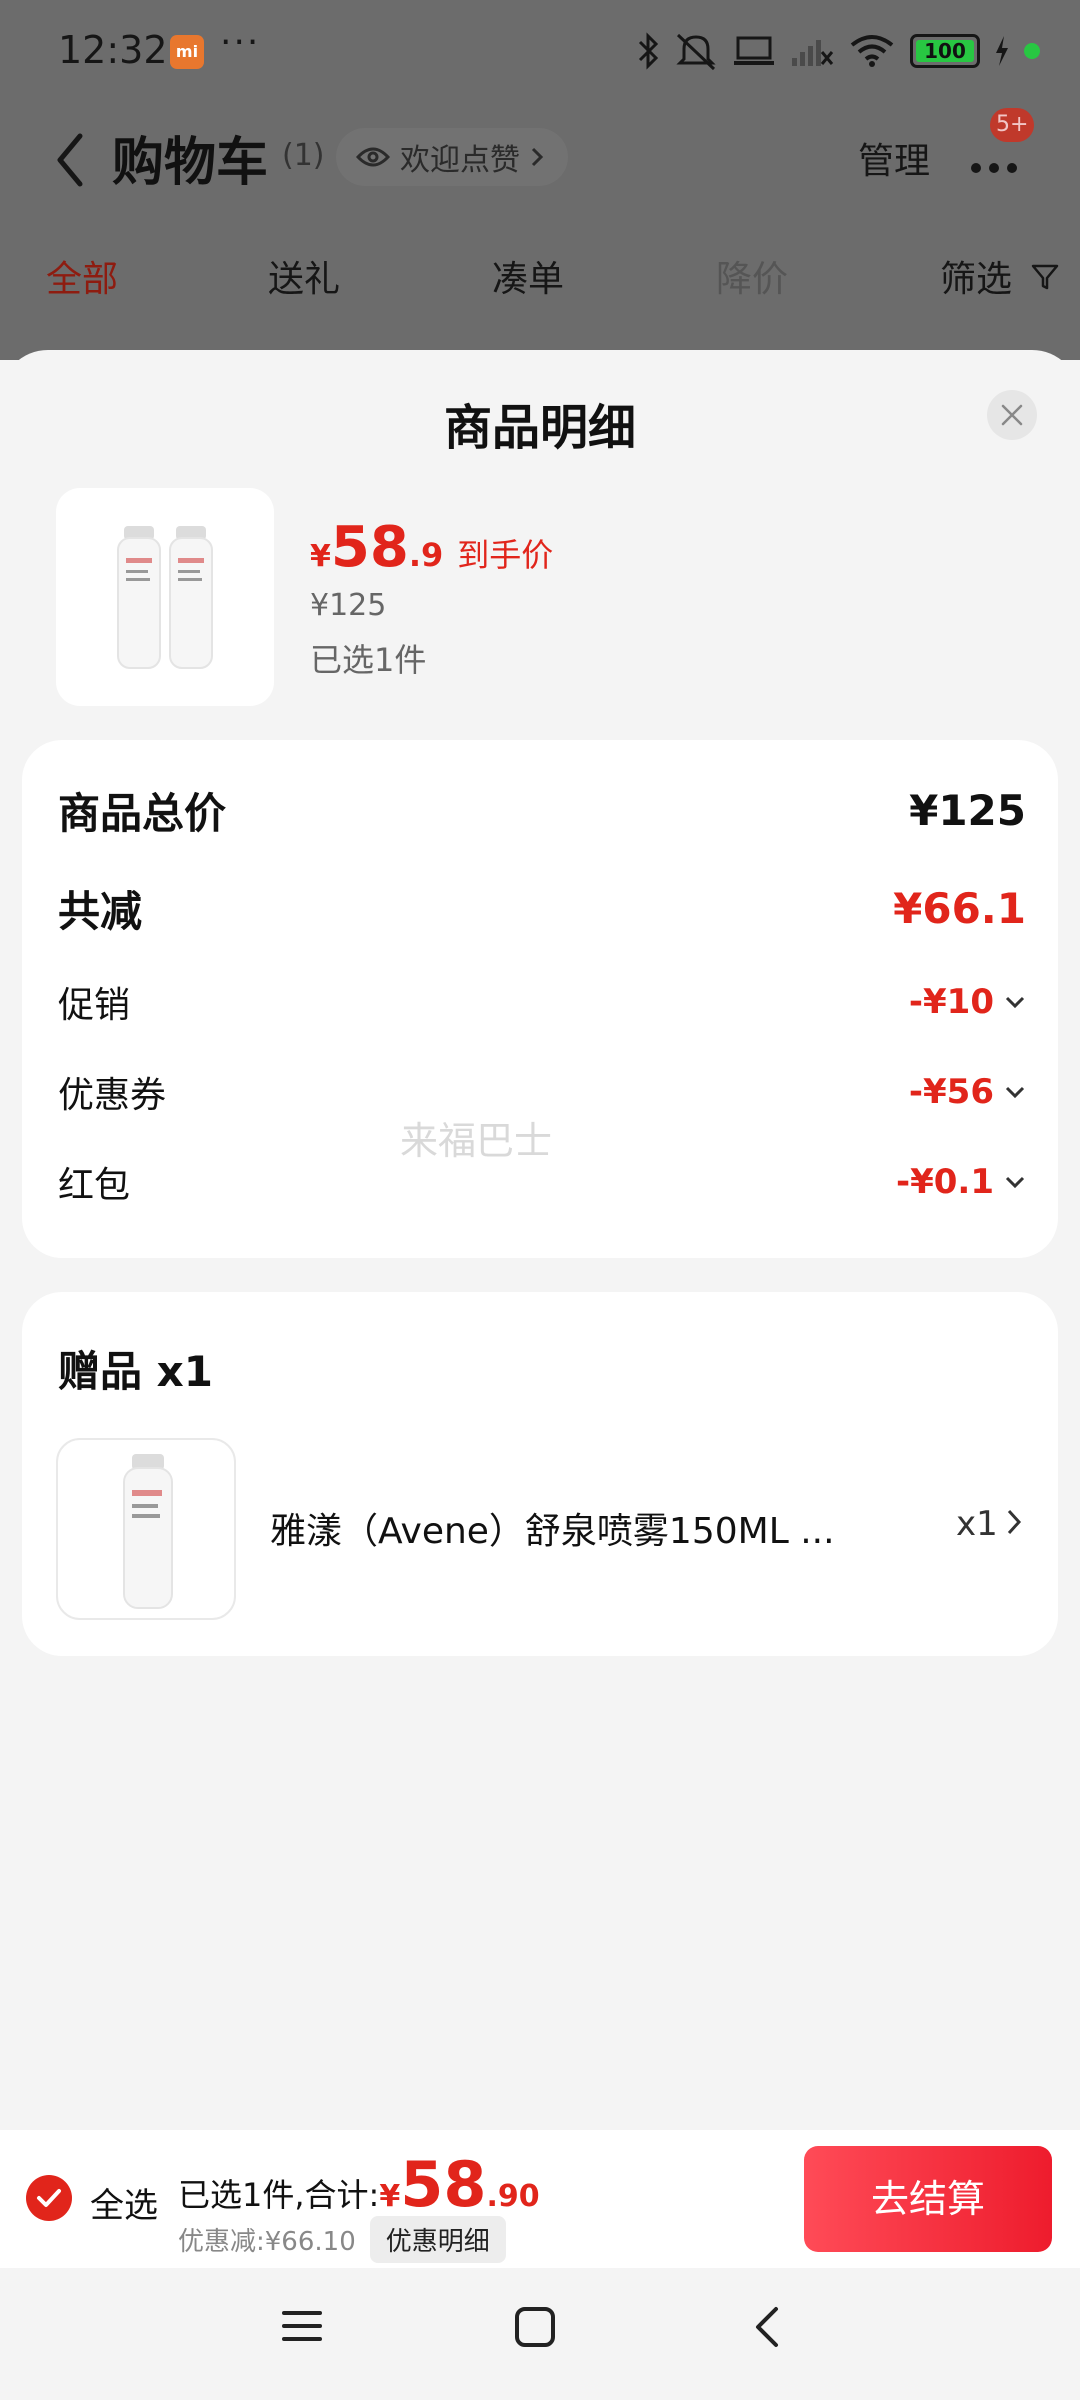 The width and height of the screenshot is (1080, 2400). I want to click on order-summary: 已选1件,合计: ¥ 58 .90, so click(359, 2184).